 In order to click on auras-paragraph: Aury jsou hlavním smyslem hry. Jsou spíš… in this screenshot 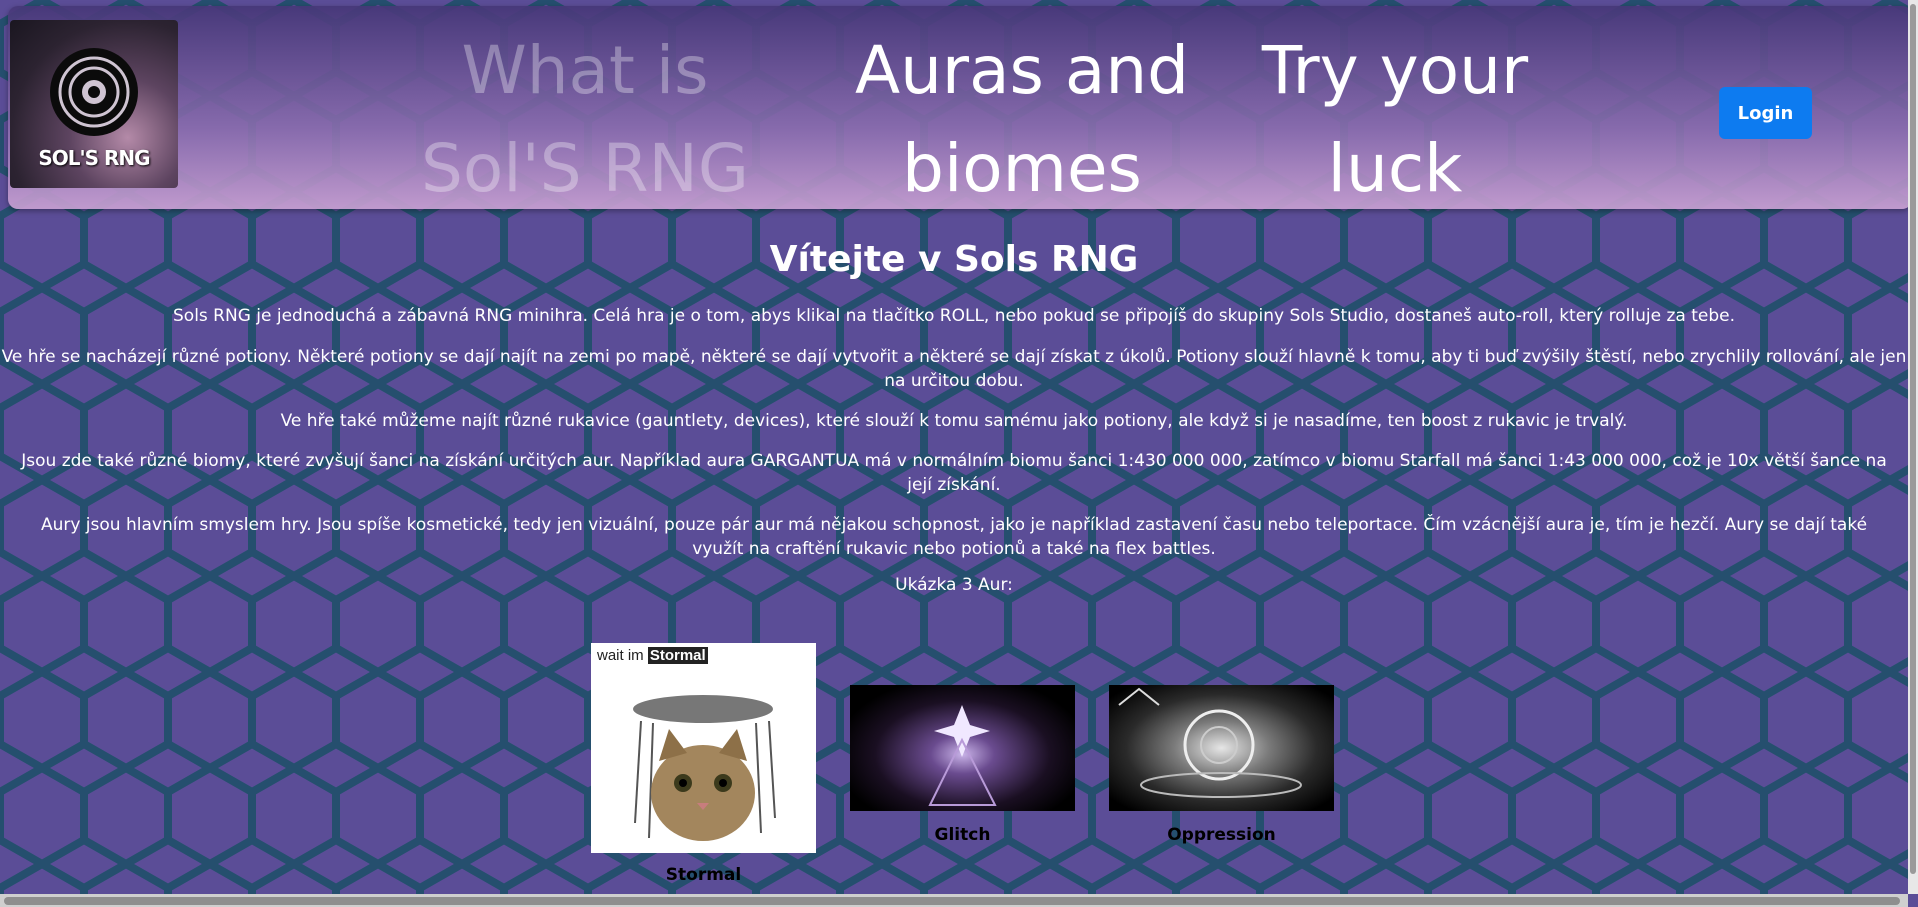, I will do `click(954, 537)`.